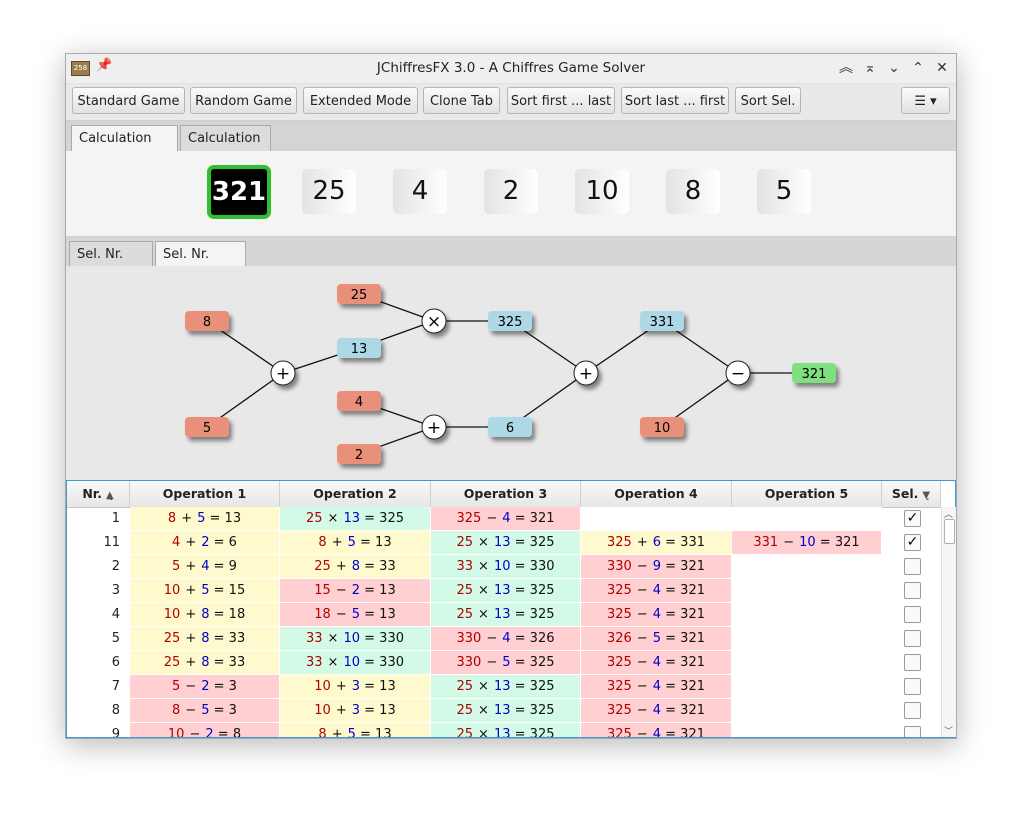 Image resolution: width=1021 pixels, height=815 pixels. I want to click on tab-calculation-1: Calculation 1✕, so click(124, 149).